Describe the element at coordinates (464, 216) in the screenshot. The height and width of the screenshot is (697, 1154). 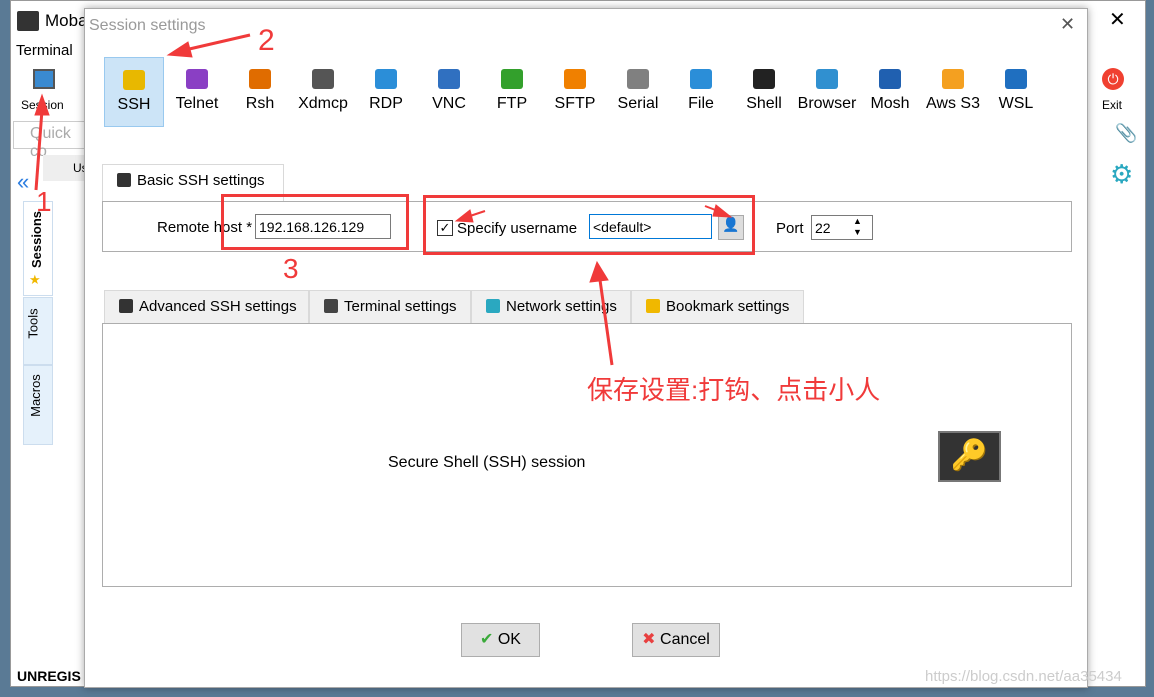
I see `arrow-checkbox-head` at that location.